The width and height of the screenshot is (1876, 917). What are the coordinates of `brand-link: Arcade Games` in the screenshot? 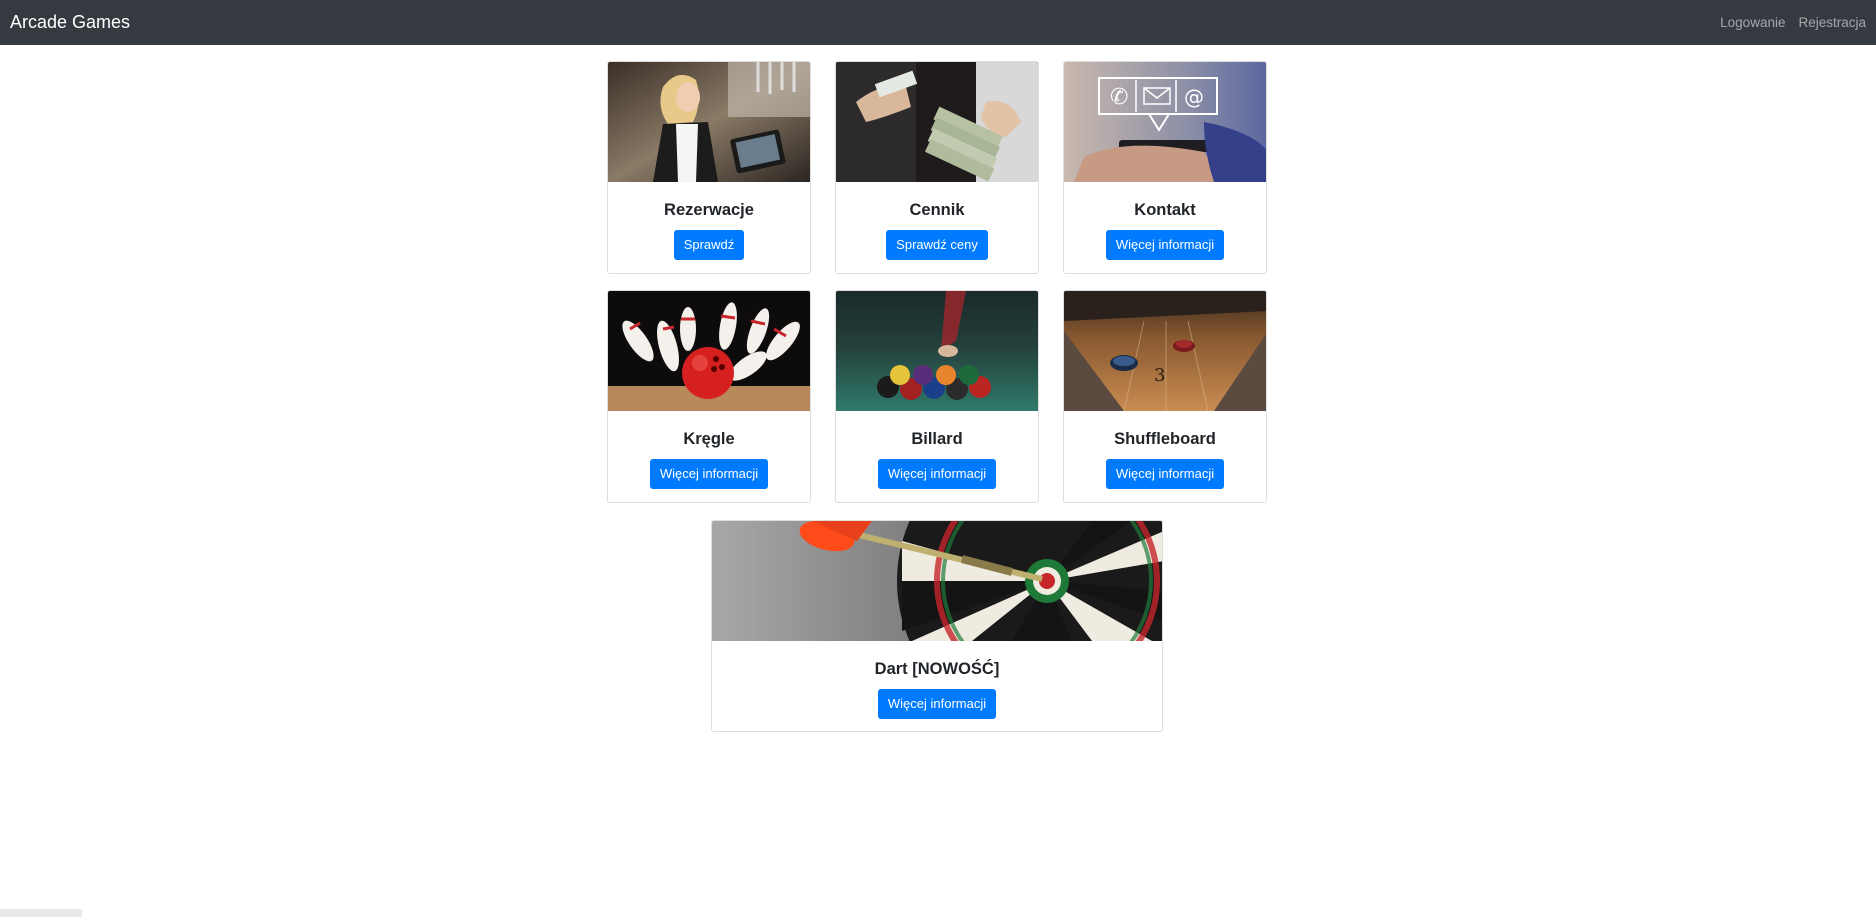 It's located at (70, 22).